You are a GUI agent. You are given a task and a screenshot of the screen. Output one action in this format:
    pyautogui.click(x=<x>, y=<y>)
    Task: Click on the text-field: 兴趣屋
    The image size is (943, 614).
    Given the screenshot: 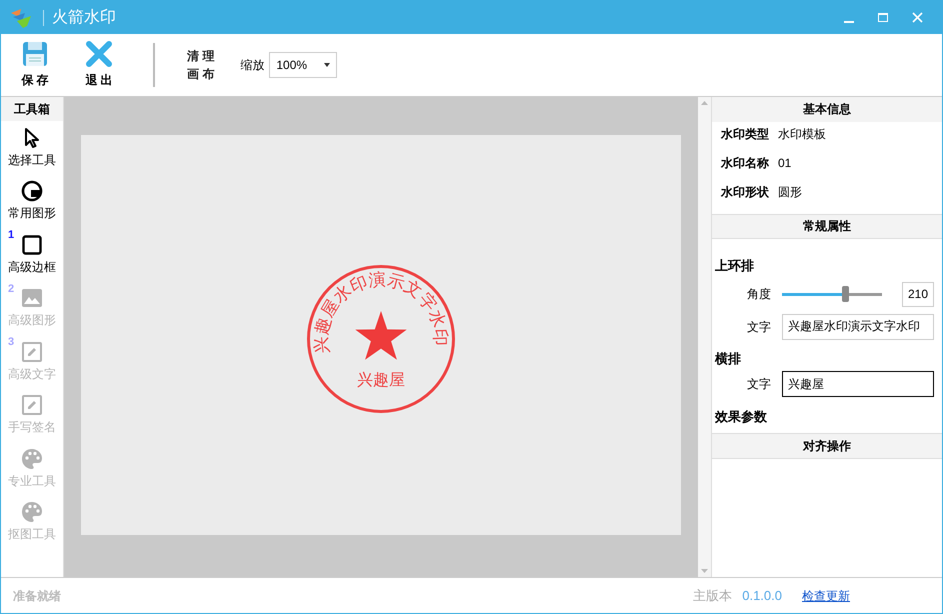 What is the action you would take?
    pyautogui.click(x=858, y=384)
    